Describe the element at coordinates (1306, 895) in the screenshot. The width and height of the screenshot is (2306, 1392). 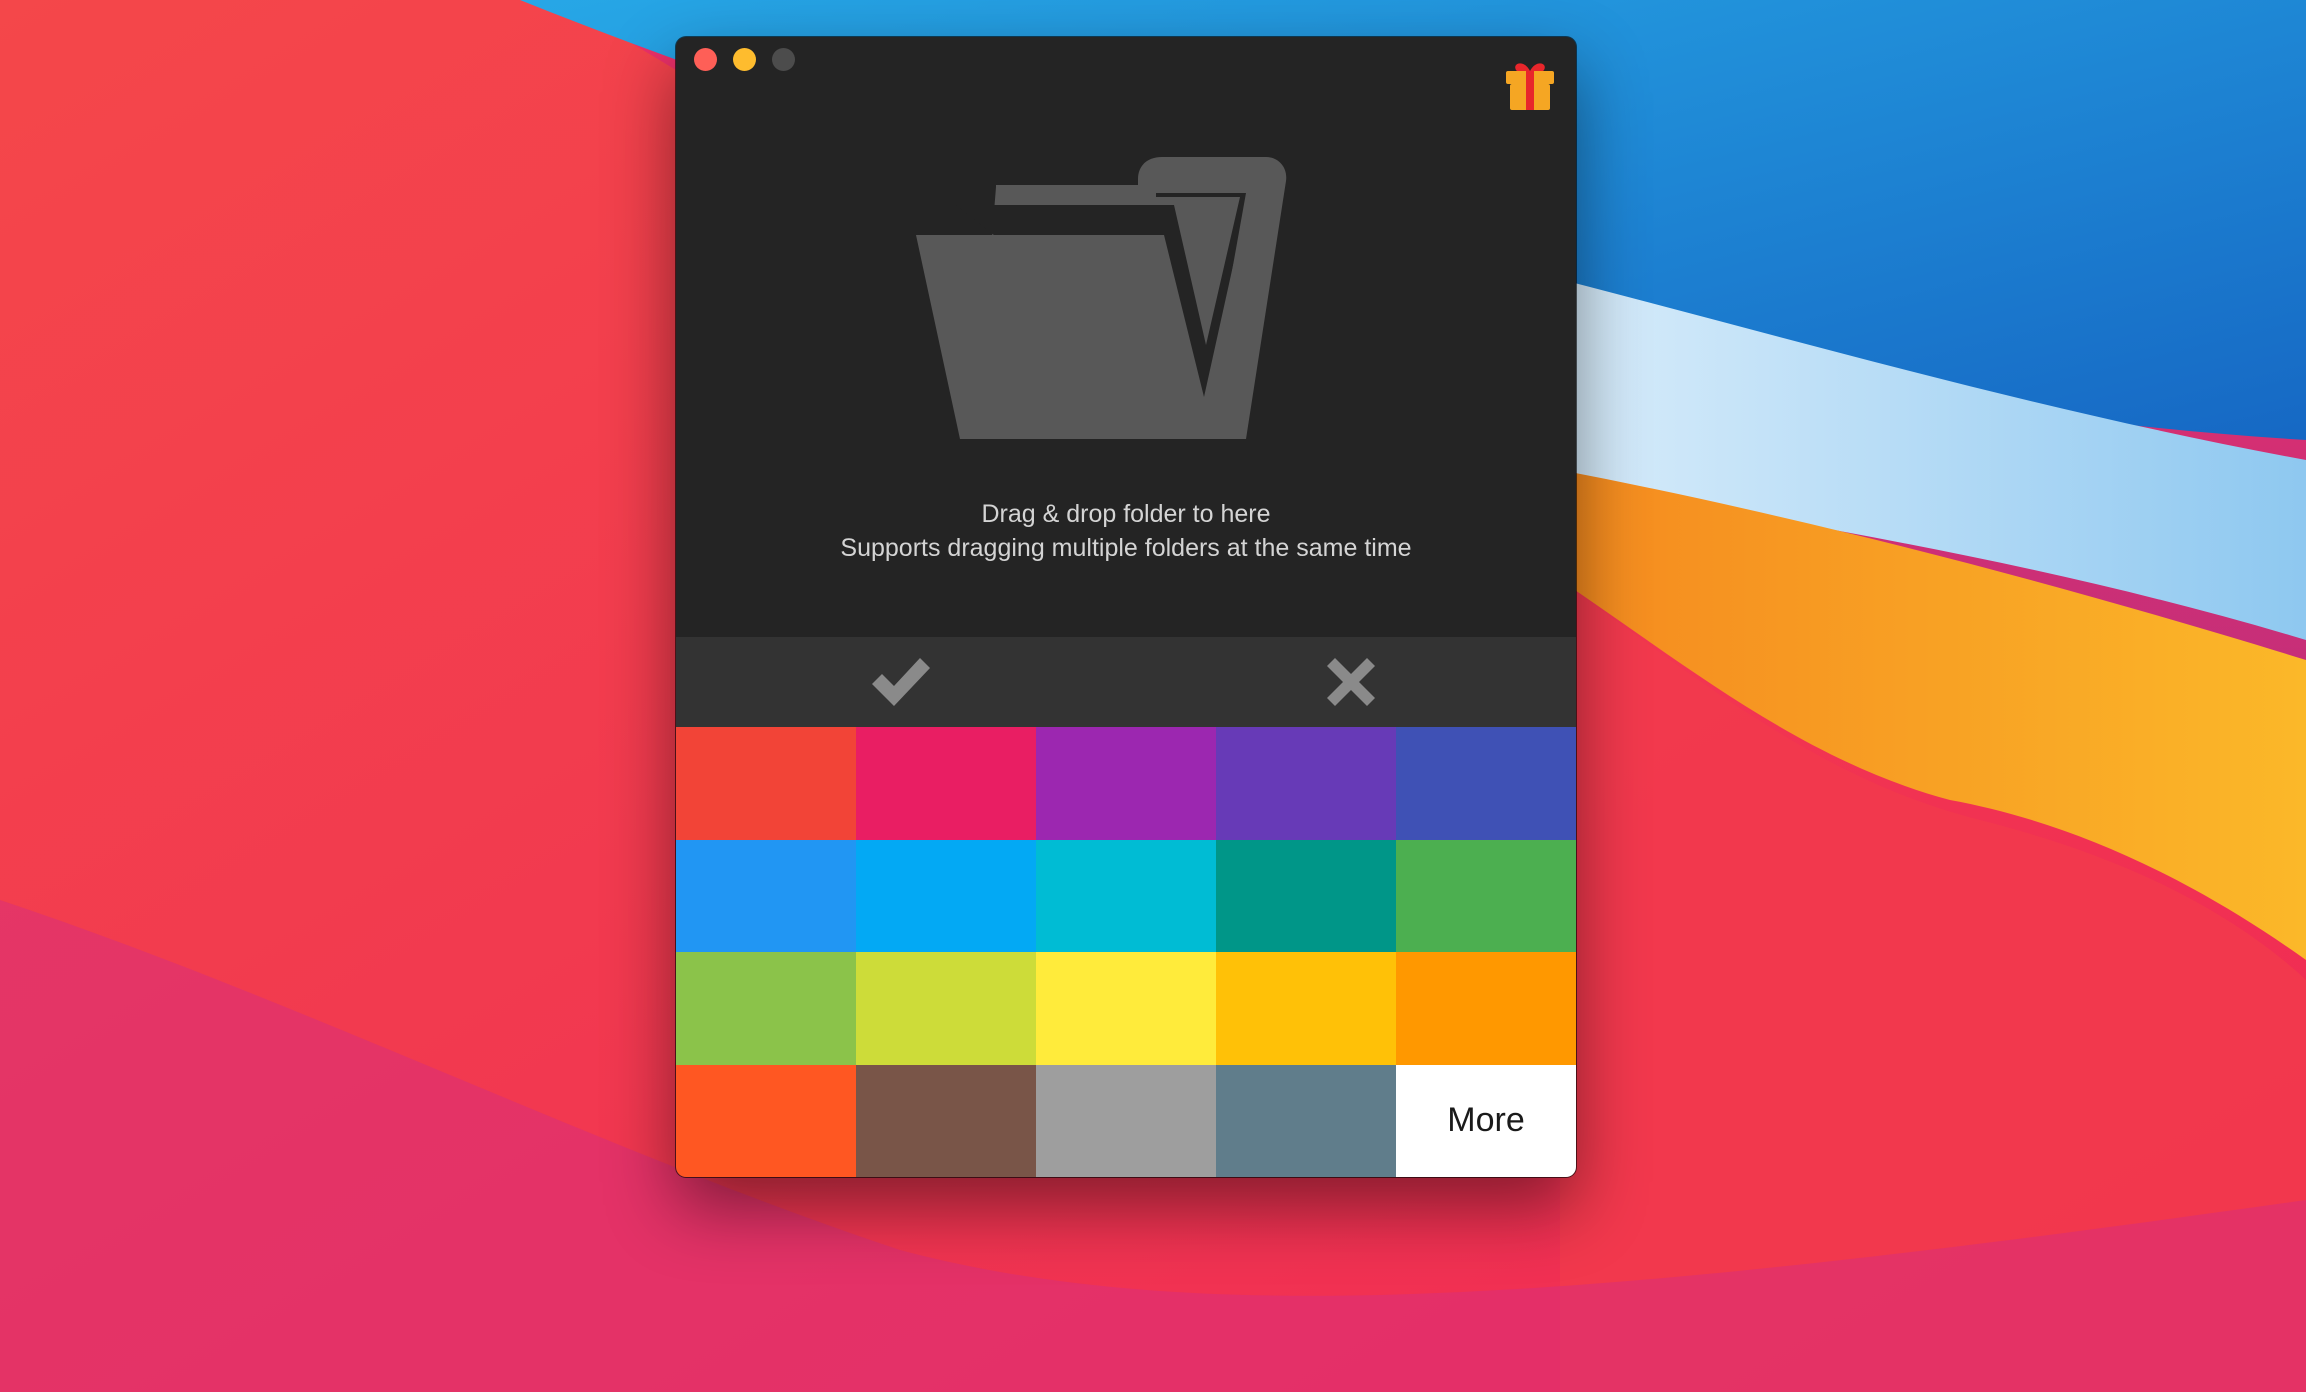
I see `color-swatch-teal` at that location.